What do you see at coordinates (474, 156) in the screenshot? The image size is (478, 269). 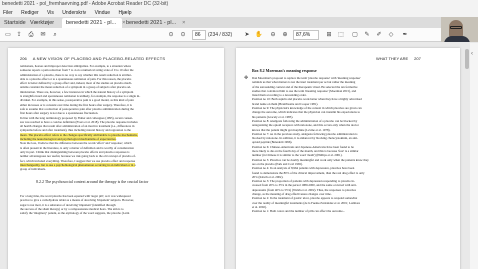 I see `right-tools-pane: ‹` at bounding box center [474, 156].